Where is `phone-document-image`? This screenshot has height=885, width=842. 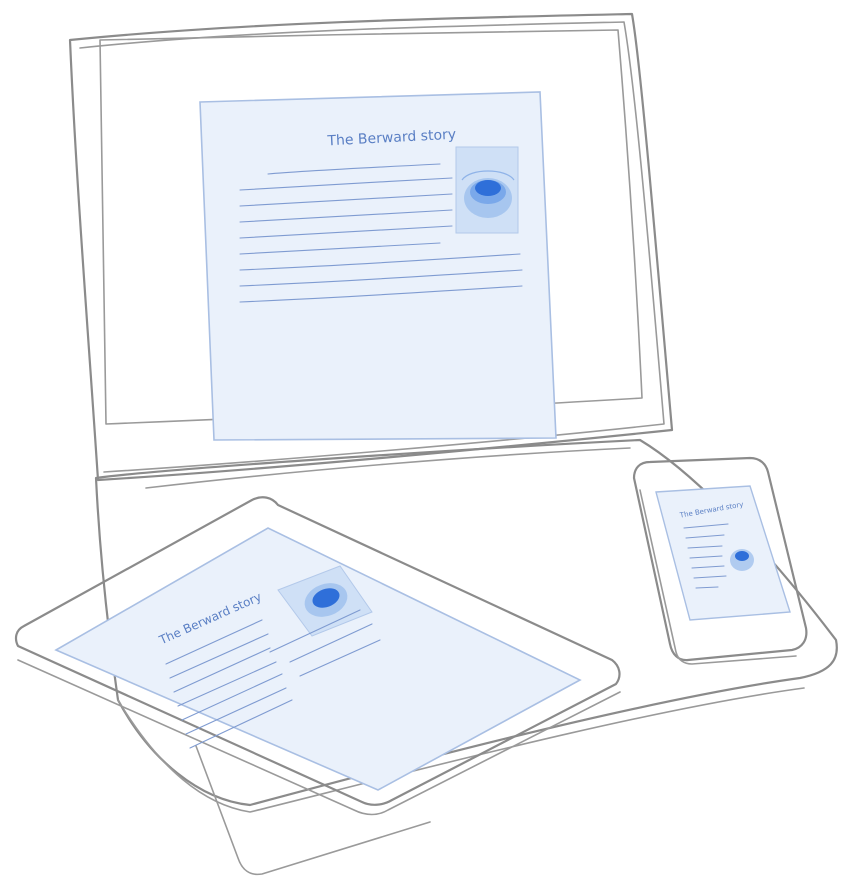
phone-document-image is located at coordinates (742, 560).